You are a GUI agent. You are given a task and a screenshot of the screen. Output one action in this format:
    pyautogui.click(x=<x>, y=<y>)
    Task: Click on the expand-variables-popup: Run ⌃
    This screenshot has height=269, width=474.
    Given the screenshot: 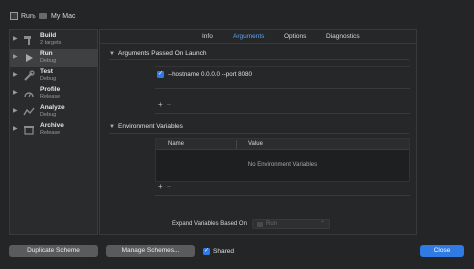 What is the action you would take?
    pyautogui.click(x=291, y=224)
    